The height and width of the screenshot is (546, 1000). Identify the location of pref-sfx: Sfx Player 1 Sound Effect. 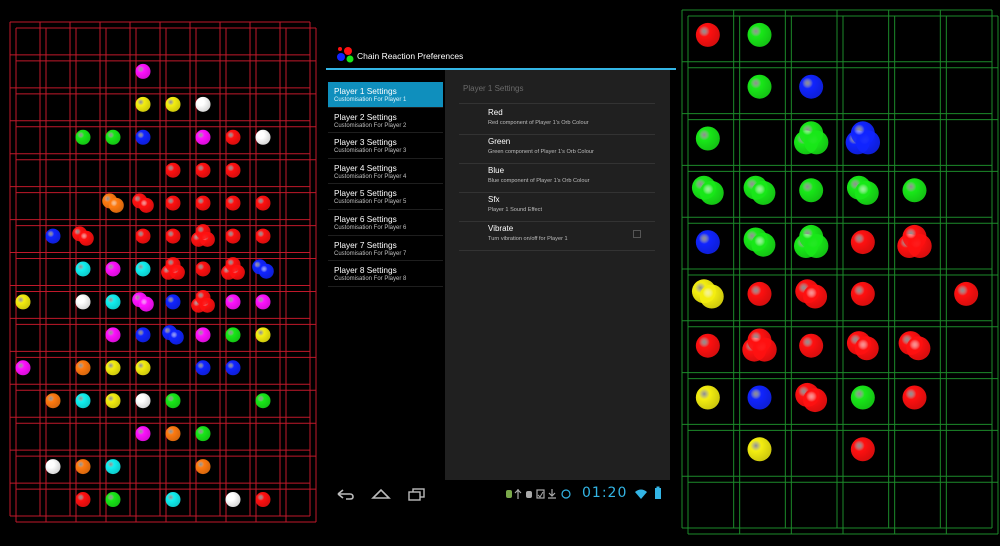
(557, 207).